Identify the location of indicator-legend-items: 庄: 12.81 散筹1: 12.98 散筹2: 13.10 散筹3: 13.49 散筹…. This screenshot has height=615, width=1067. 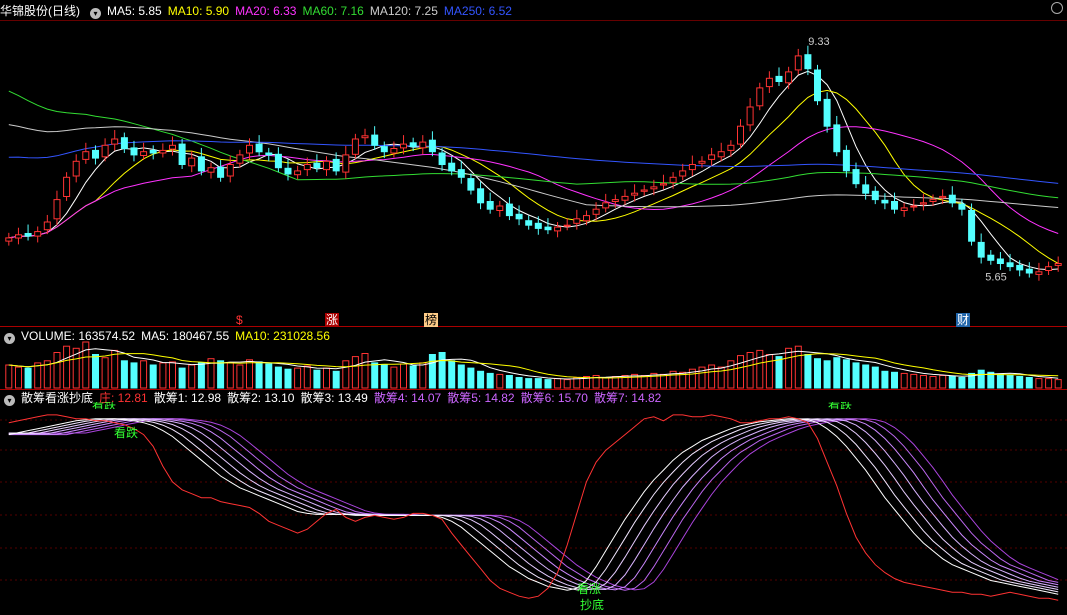
(383, 398).